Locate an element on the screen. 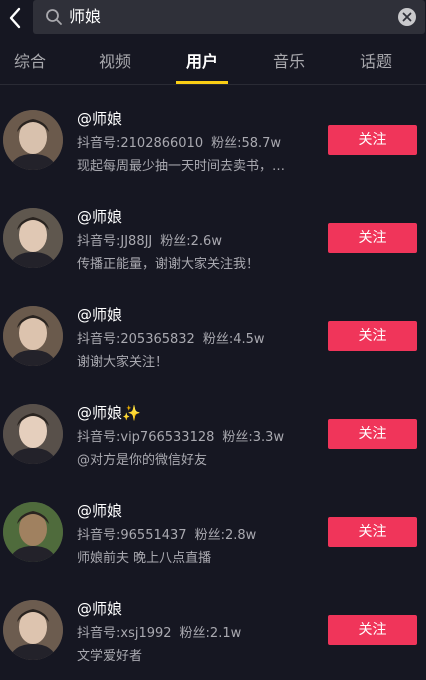 The image size is (426, 680). search-icon is located at coordinates (54, 17).